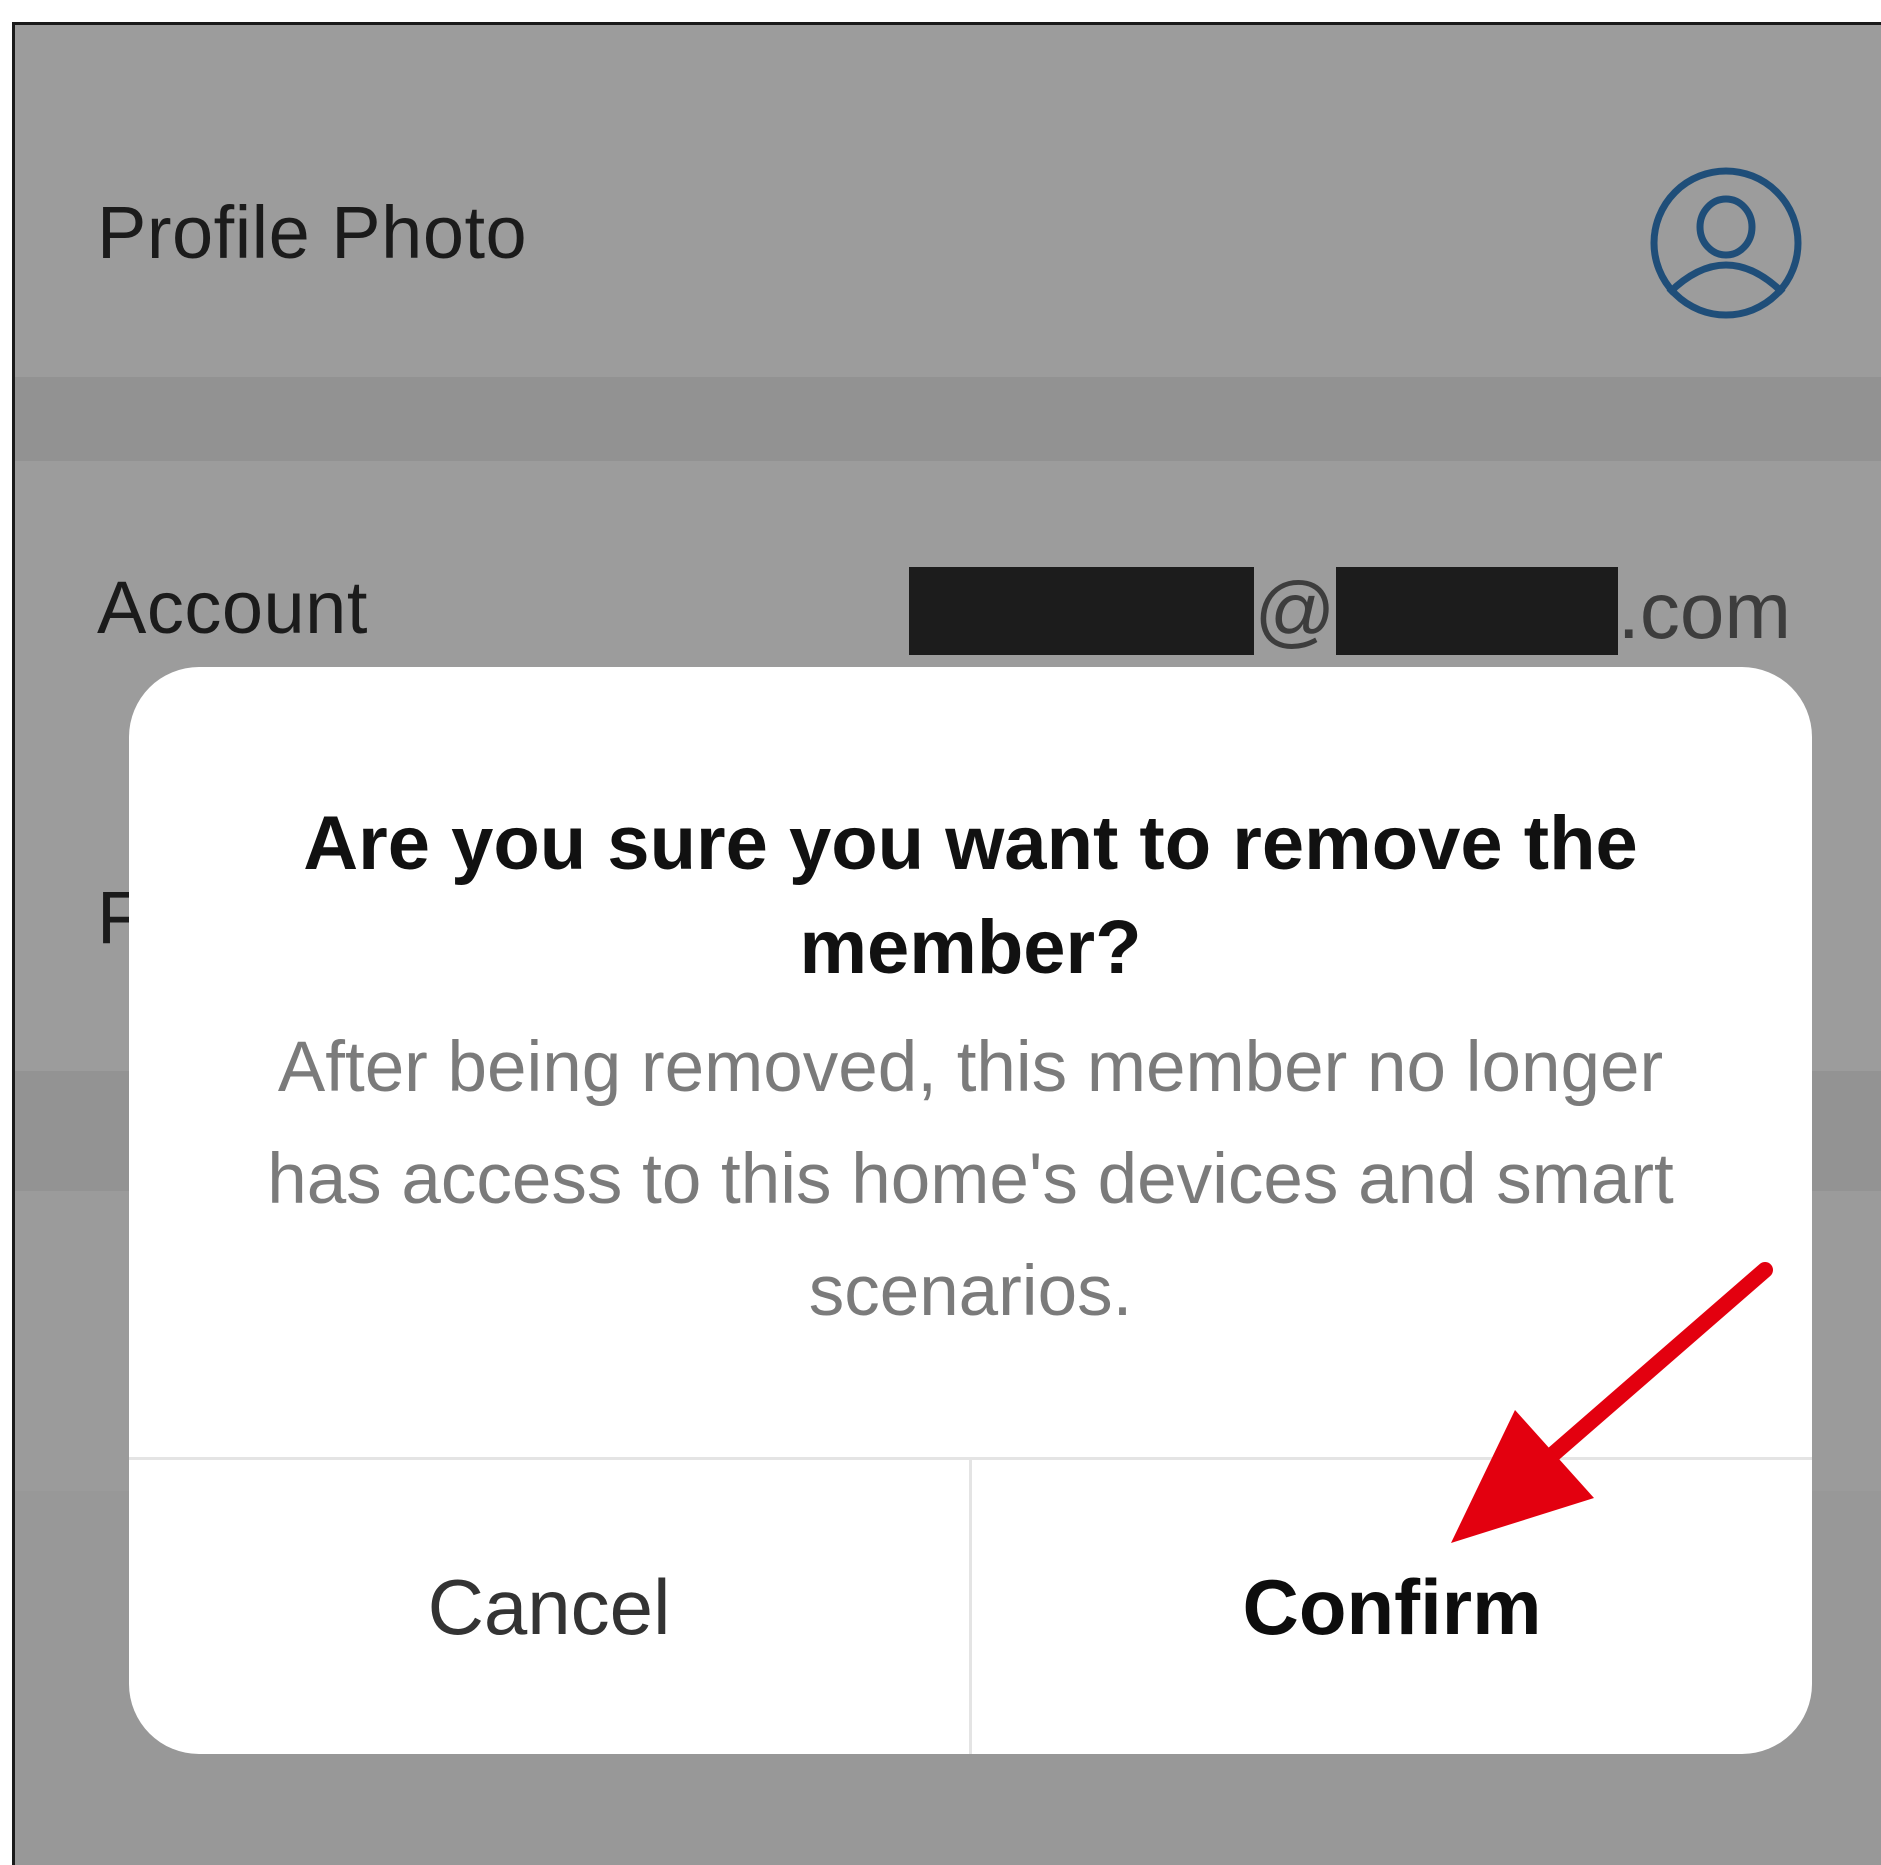 The image size is (1881, 1865). I want to click on section-divider, so click(948, 419).